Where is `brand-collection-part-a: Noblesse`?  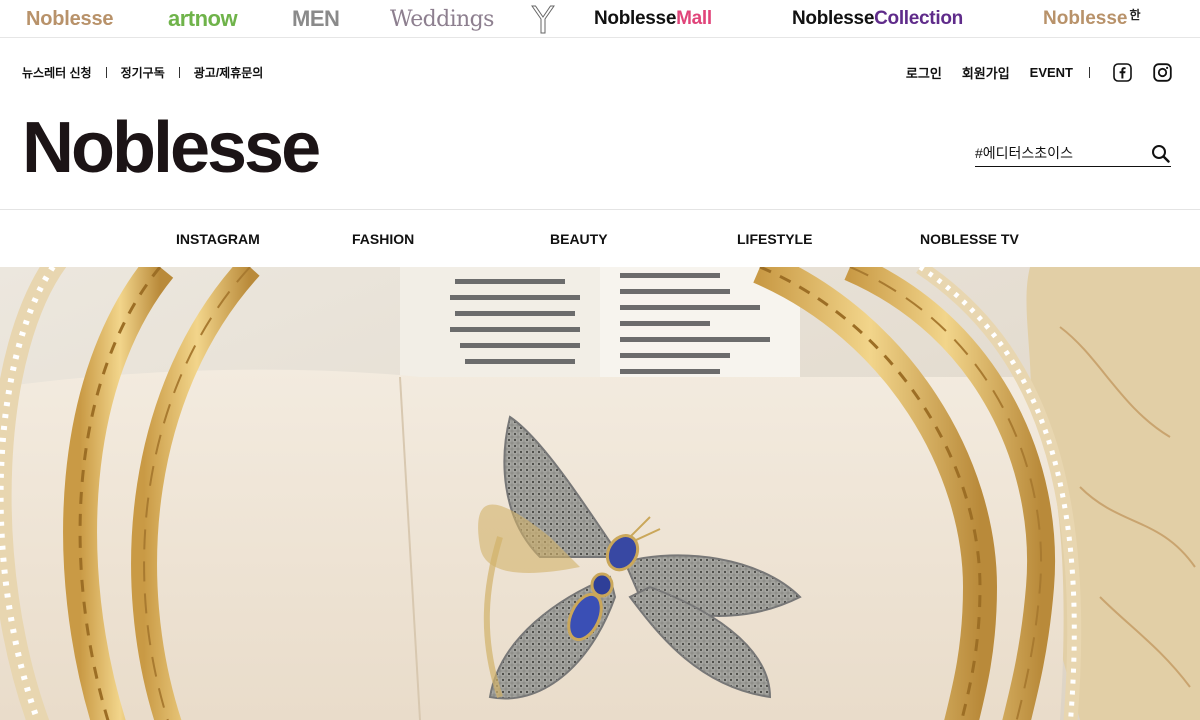 brand-collection-part-a: Noblesse is located at coordinates (833, 18).